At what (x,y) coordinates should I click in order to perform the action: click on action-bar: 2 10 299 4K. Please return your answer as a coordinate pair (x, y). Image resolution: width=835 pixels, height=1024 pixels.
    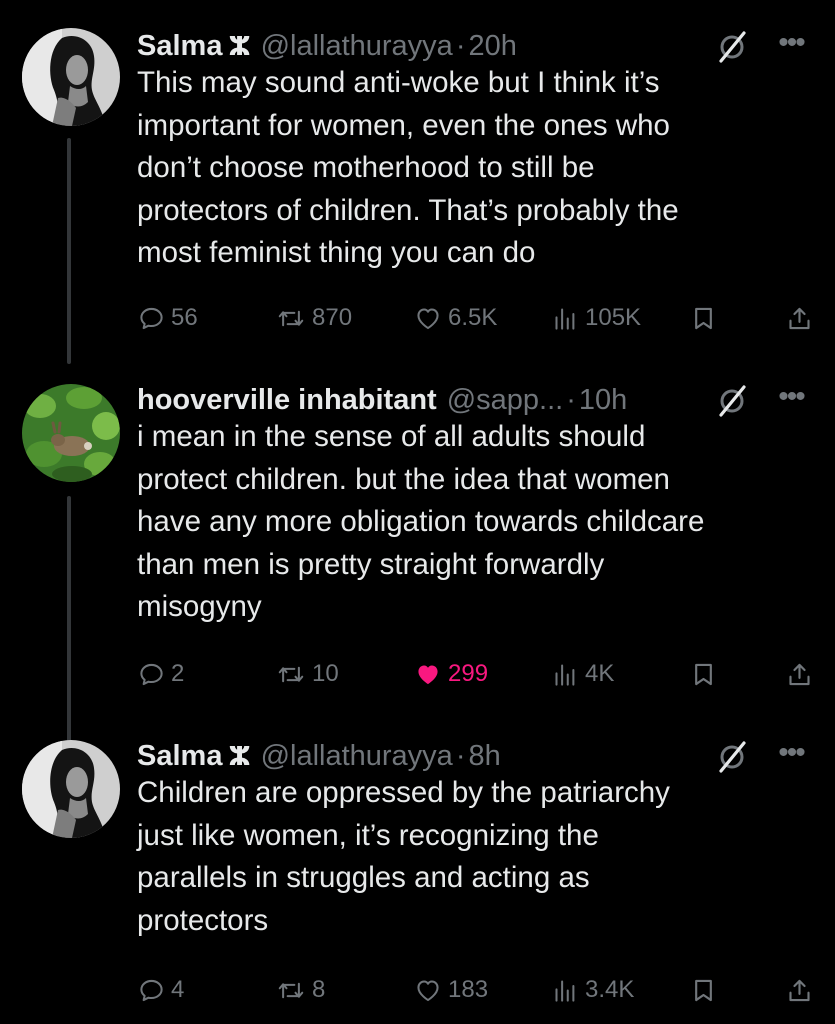
    Looking at the image, I should click on (417, 674).